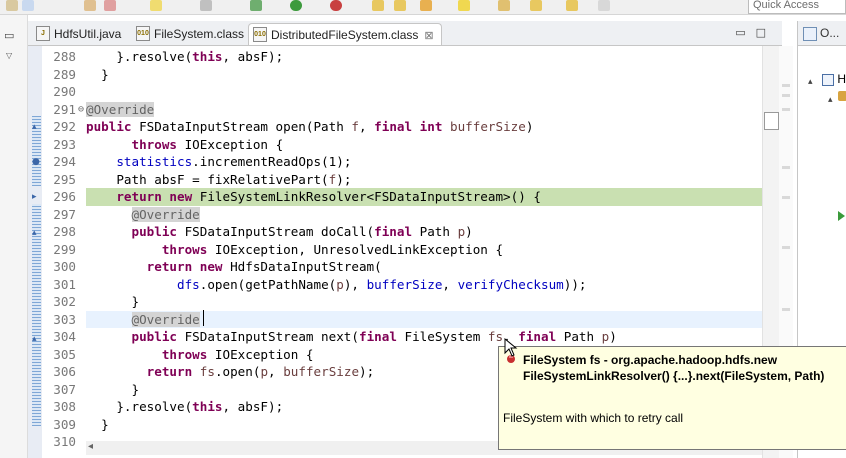  What do you see at coordinates (398, 145) in the screenshot?
I see `code-line: 293 throws IOException {` at bounding box center [398, 145].